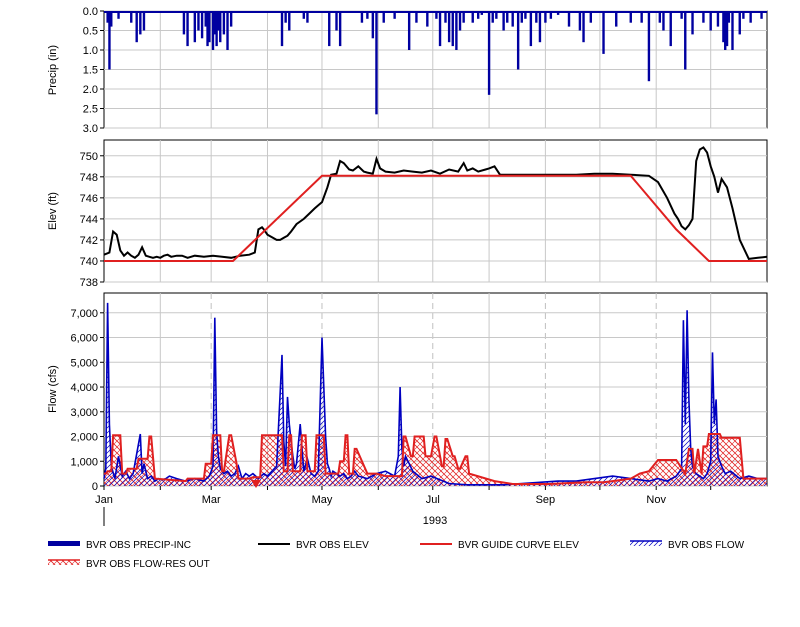 The height and width of the screenshot is (627, 800). I want to click on y-tick-label: 0.5, so click(90, 32).